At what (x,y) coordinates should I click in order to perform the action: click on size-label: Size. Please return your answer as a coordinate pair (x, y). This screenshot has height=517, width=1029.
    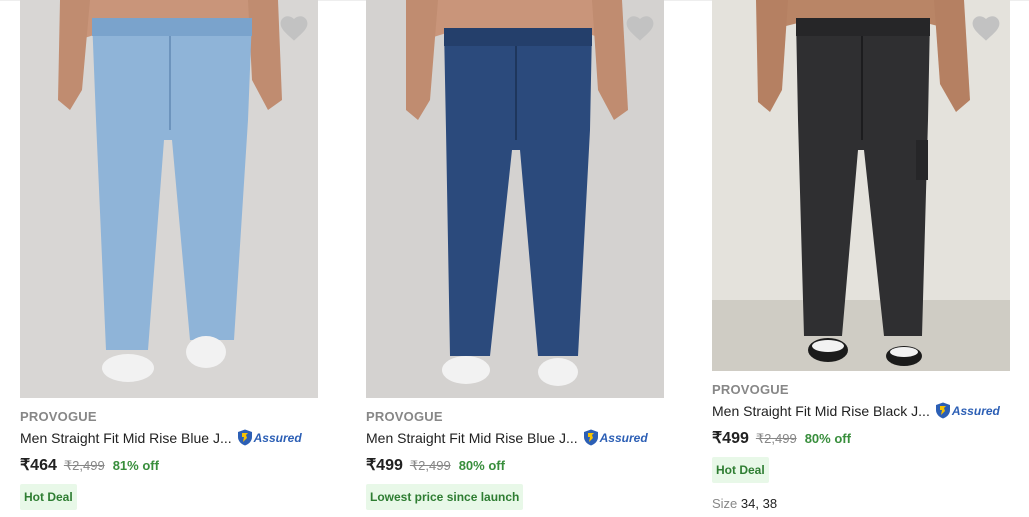
    Looking at the image, I should click on (725, 503).